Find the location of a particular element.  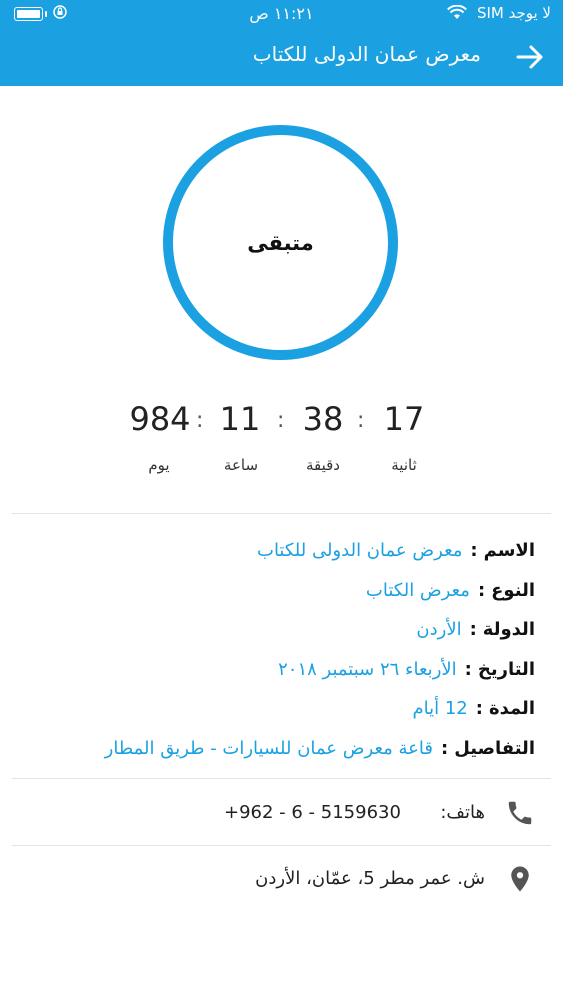

detail-label: التفاصيل is located at coordinates (494, 748).